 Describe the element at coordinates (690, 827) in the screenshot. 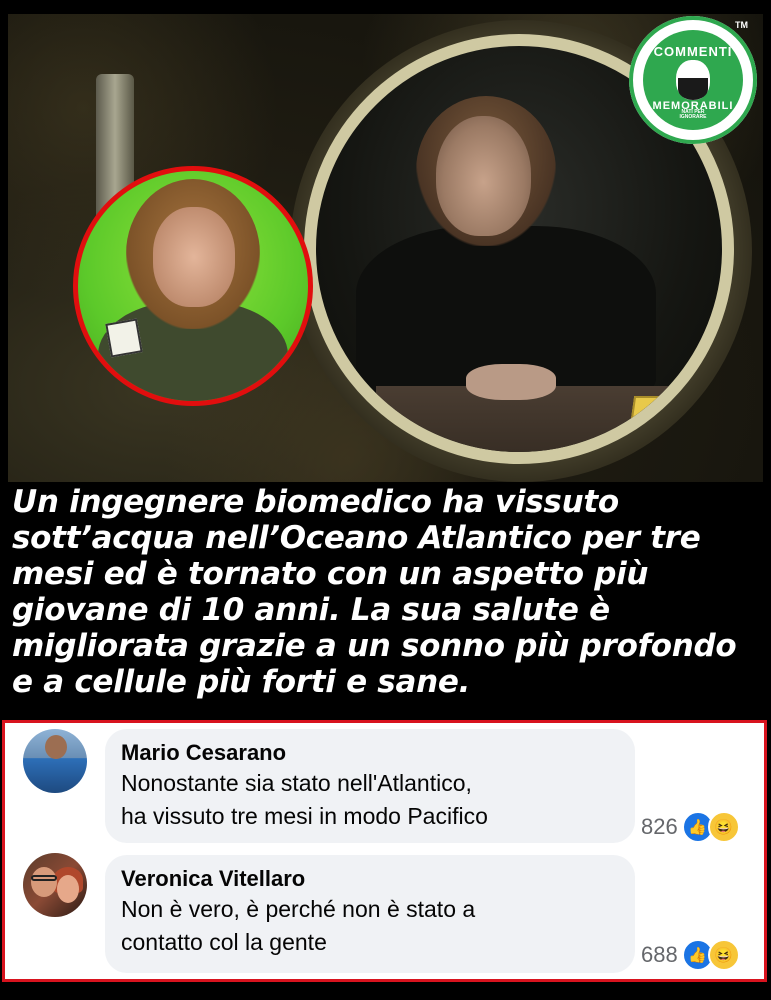

I see `reactions: 826 👍 😆` at that location.